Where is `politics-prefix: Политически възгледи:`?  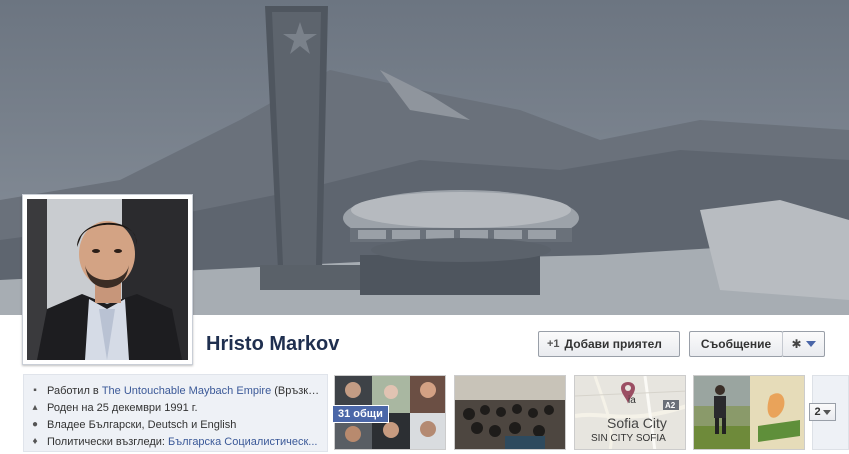
politics-prefix: Политически възгледи: is located at coordinates (108, 441).